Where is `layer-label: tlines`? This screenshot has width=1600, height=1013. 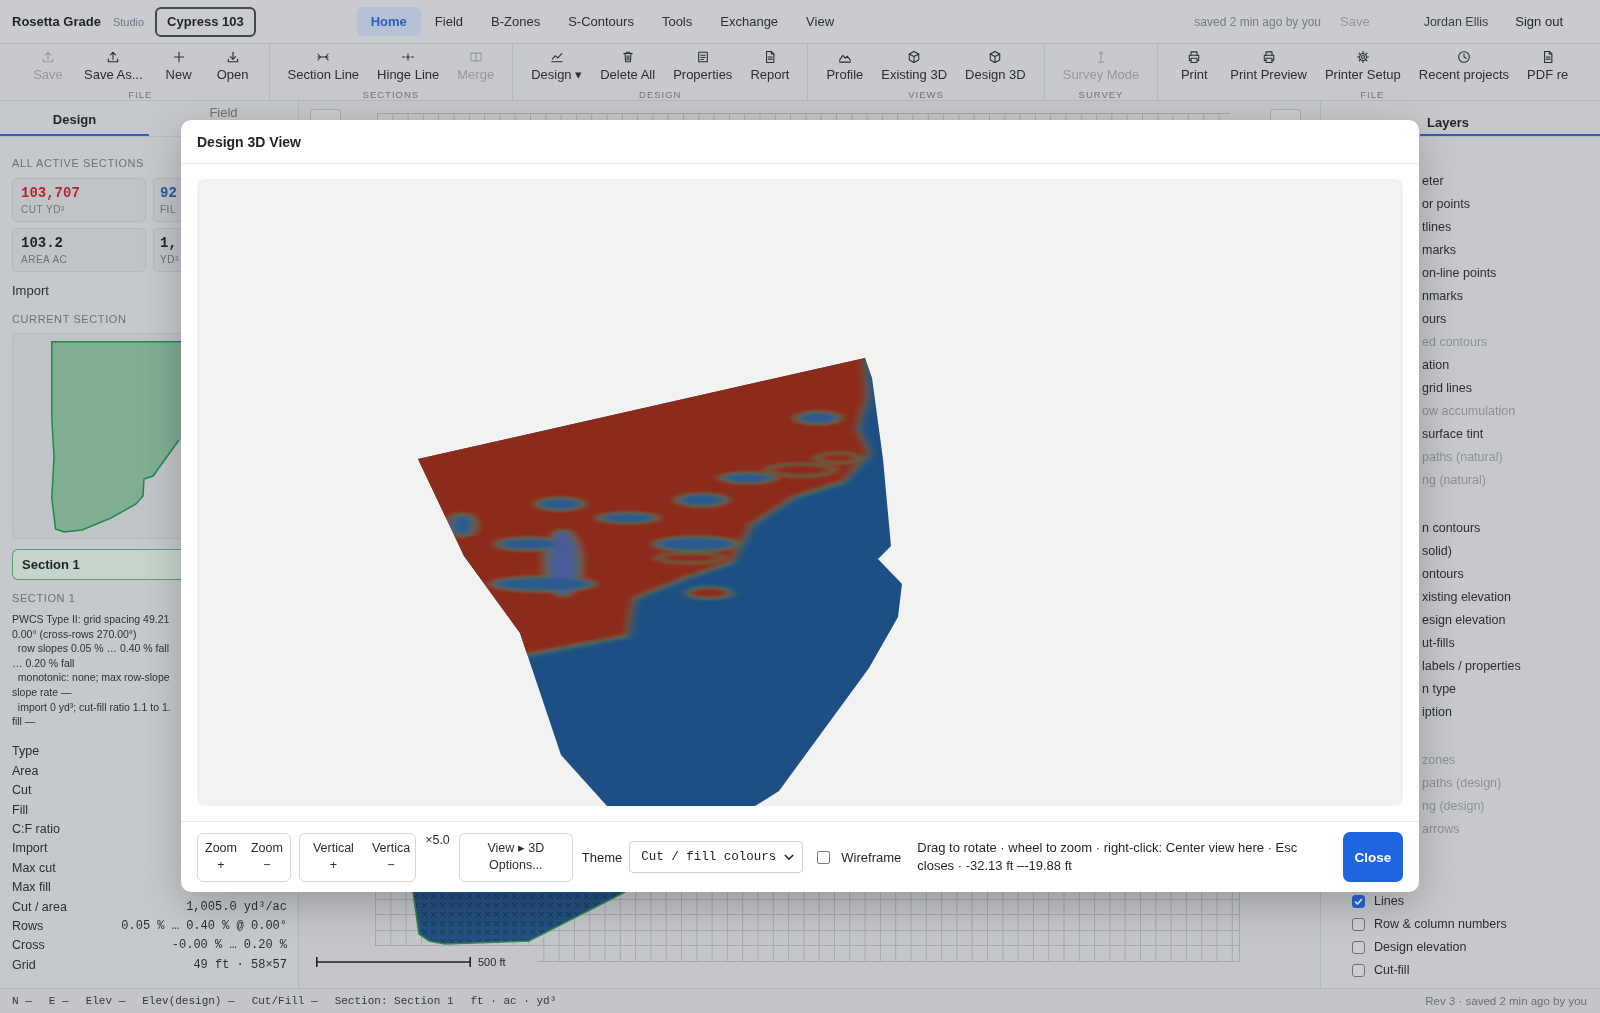
layer-label: tlines is located at coordinates (1437, 227).